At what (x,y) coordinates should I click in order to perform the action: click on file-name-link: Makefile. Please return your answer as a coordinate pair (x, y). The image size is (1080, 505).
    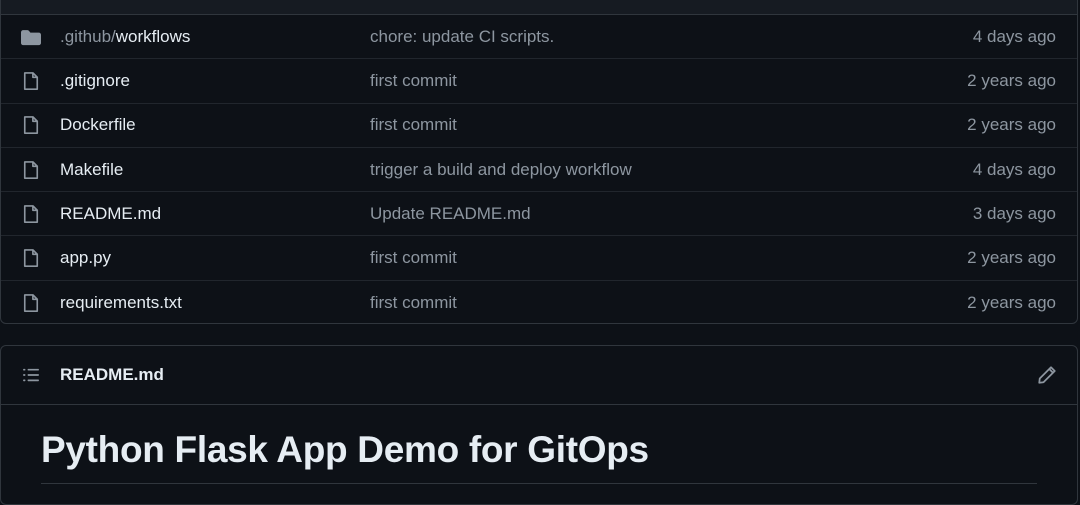
    Looking at the image, I should click on (91, 170).